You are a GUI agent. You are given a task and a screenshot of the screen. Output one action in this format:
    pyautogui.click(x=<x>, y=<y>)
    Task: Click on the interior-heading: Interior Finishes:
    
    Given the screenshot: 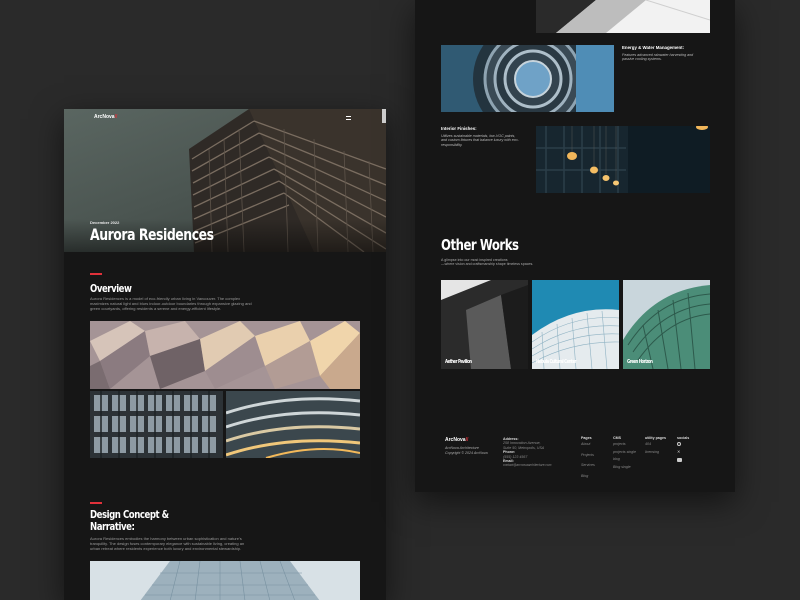 What is the action you would take?
    pyautogui.click(x=459, y=128)
    